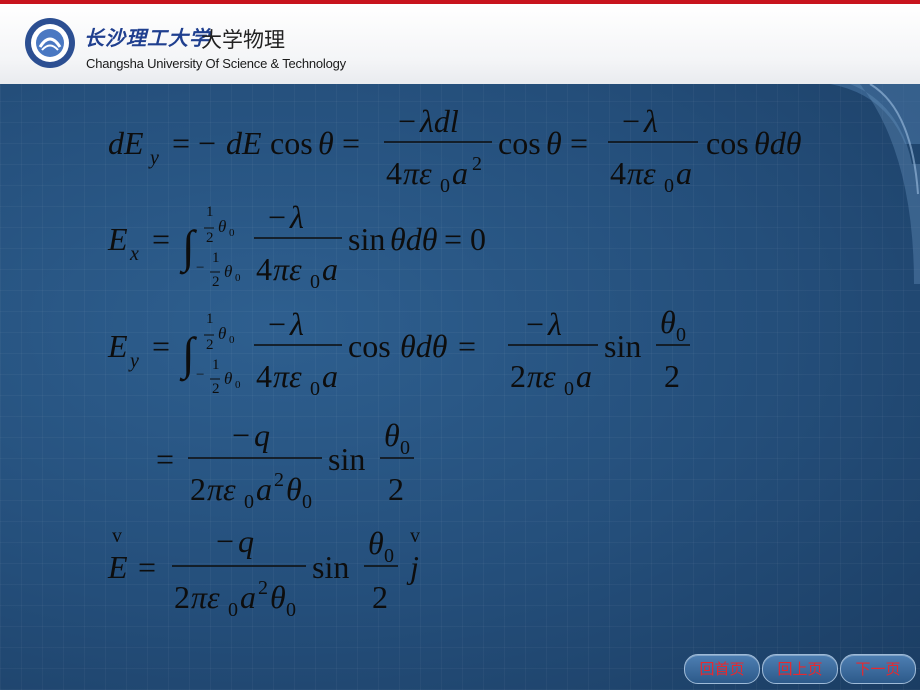 This screenshot has width=920, height=690. I want to click on equation-Ey-result: = − q 2 πε 0 a 2 θ 0 sin θ 0 2, so click(300, 473).